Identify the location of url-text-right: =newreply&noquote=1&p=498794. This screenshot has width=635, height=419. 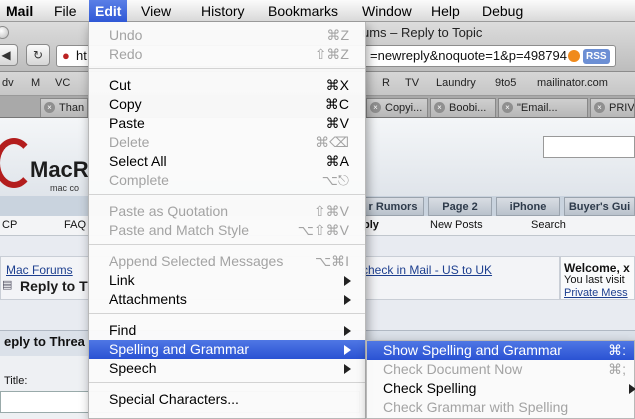
(468, 55).